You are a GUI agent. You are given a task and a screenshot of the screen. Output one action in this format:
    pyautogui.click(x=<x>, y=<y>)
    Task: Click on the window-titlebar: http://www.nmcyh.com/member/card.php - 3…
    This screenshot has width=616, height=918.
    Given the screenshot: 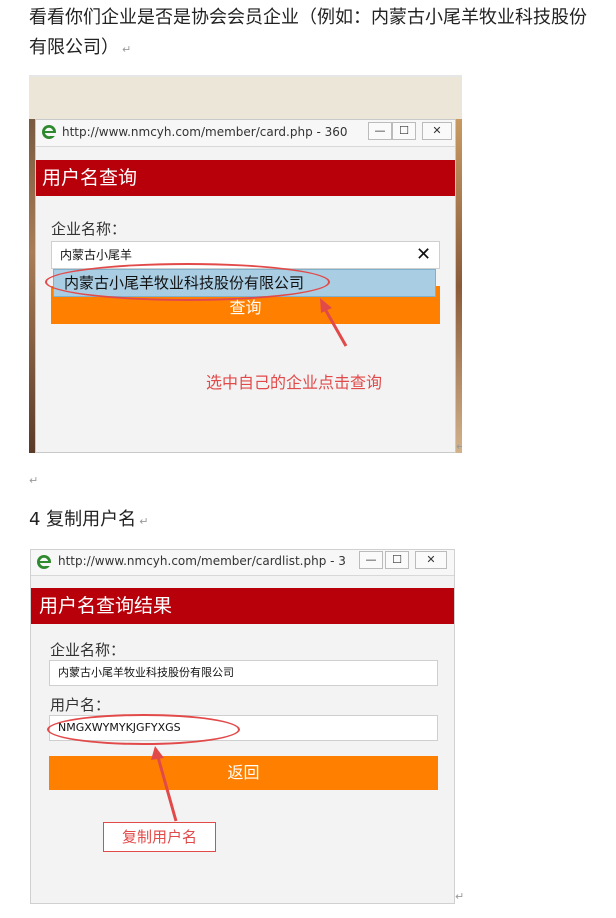 What is the action you would take?
    pyautogui.click(x=245, y=133)
    